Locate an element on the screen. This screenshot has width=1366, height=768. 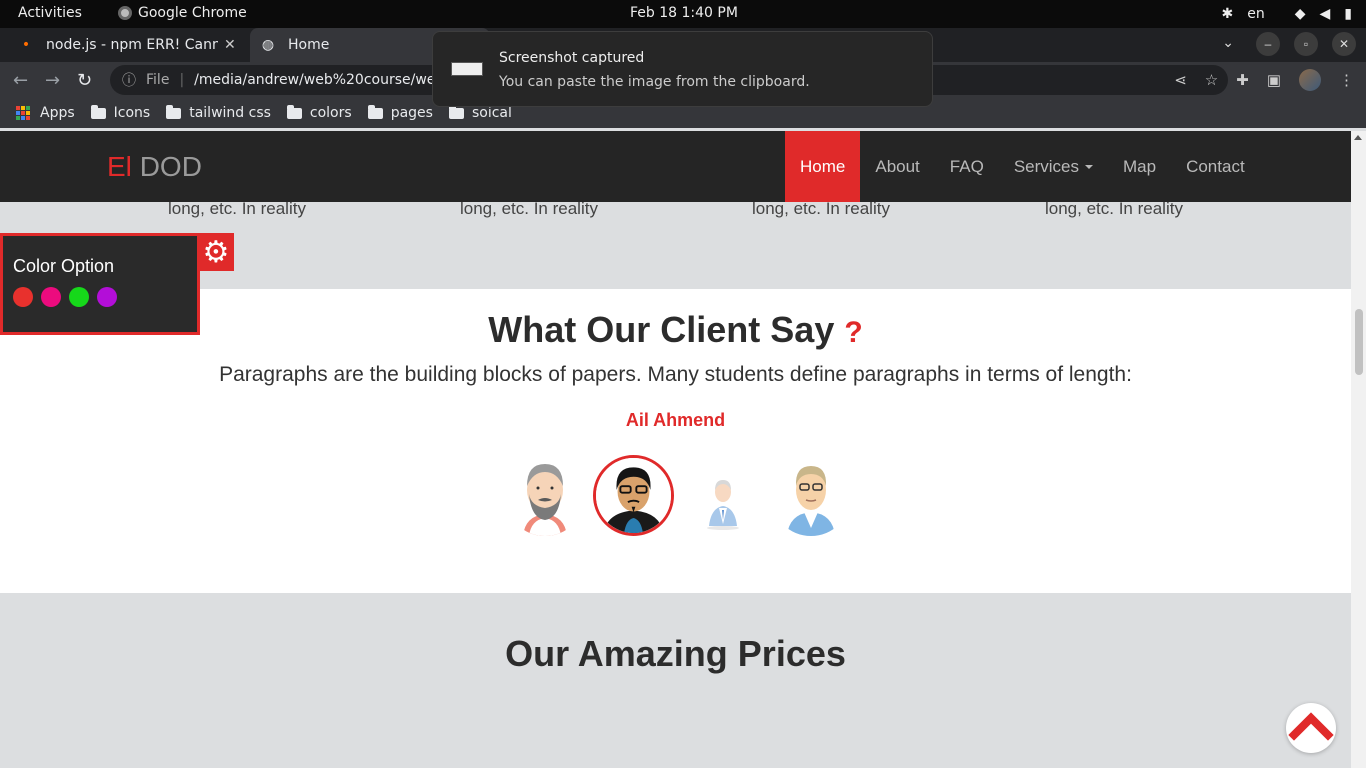
tab-title: node.js - npm ERR! Cannot is located at coordinates (132, 45).